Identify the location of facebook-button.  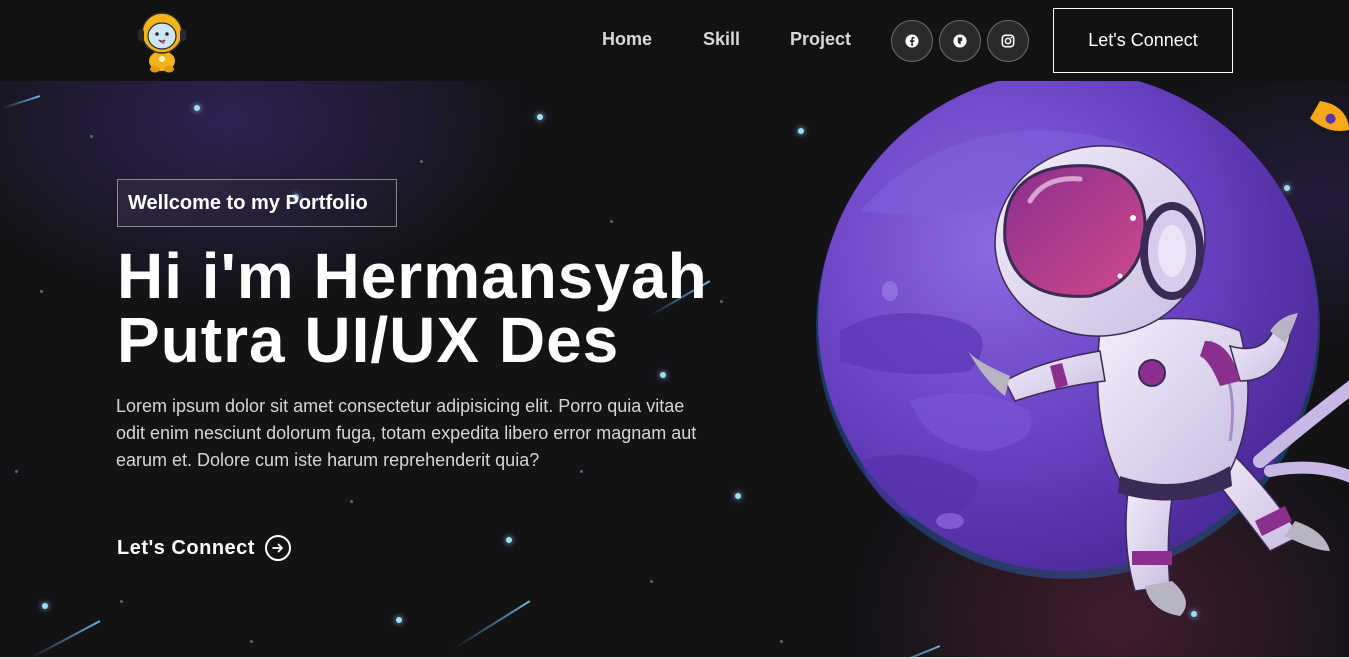
(912, 41).